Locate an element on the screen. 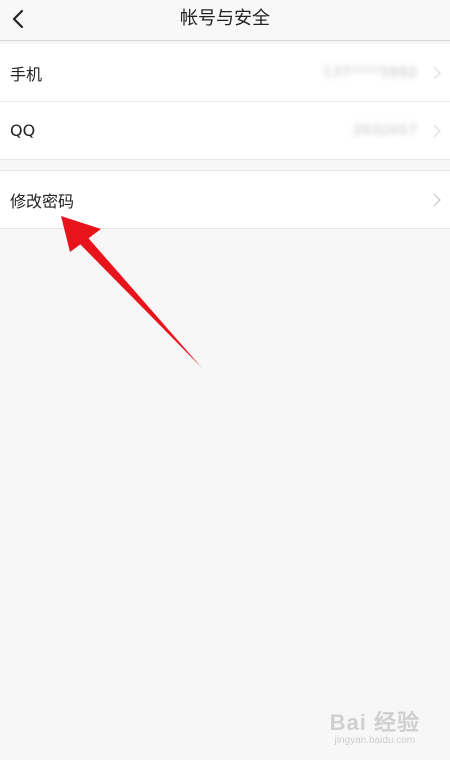 The image size is (450, 760). qq-label: QQ is located at coordinates (23, 130).